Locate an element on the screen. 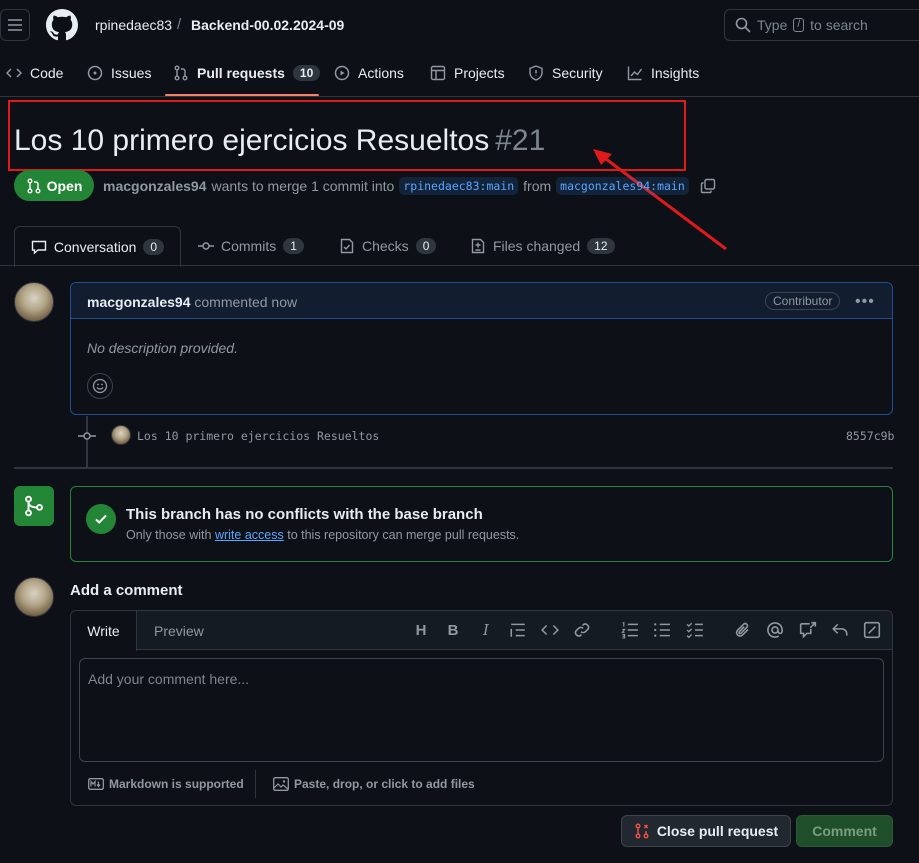  github-logo-icon is located at coordinates (62, 25).